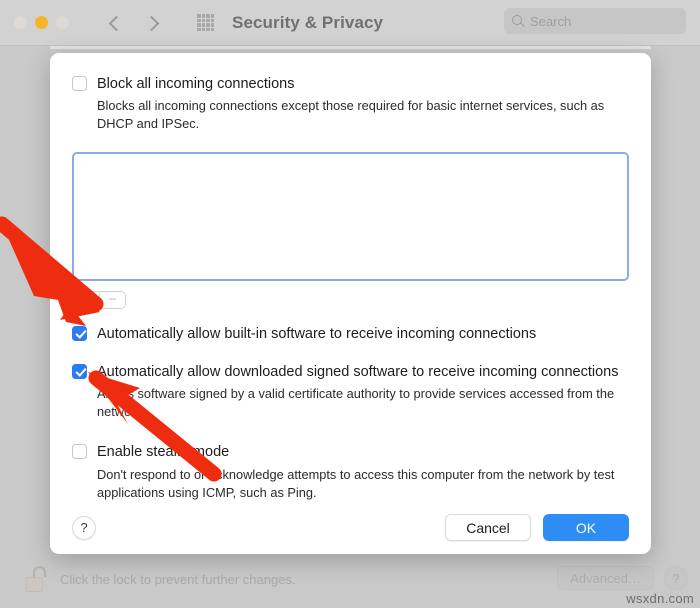  What do you see at coordinates (41, 22) in the screenshot?
I see `minimize-button` at bounding box center [41, 22].